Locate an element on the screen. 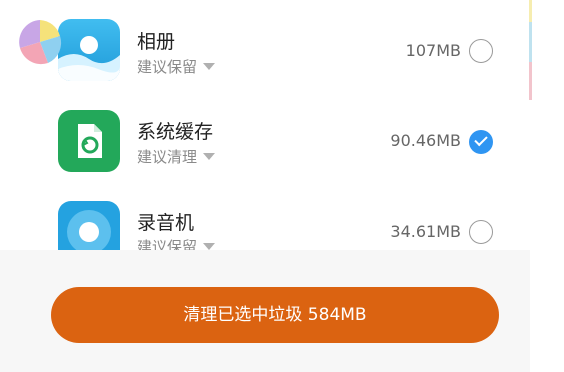 The height and width of the screenshot is (372, 564). clean-selected-button: 清理已选中垃圾 584MB is located at coordinates (275, 315).